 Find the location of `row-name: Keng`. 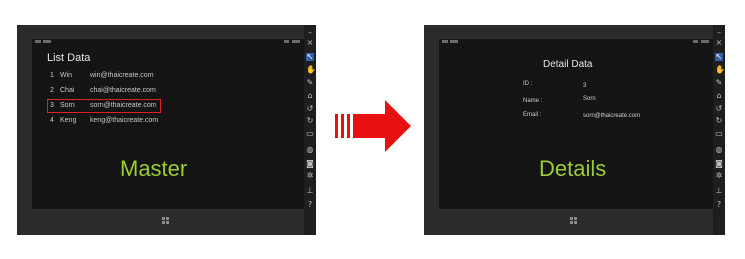

row-name: Keng is located at coordinates (68, 120).